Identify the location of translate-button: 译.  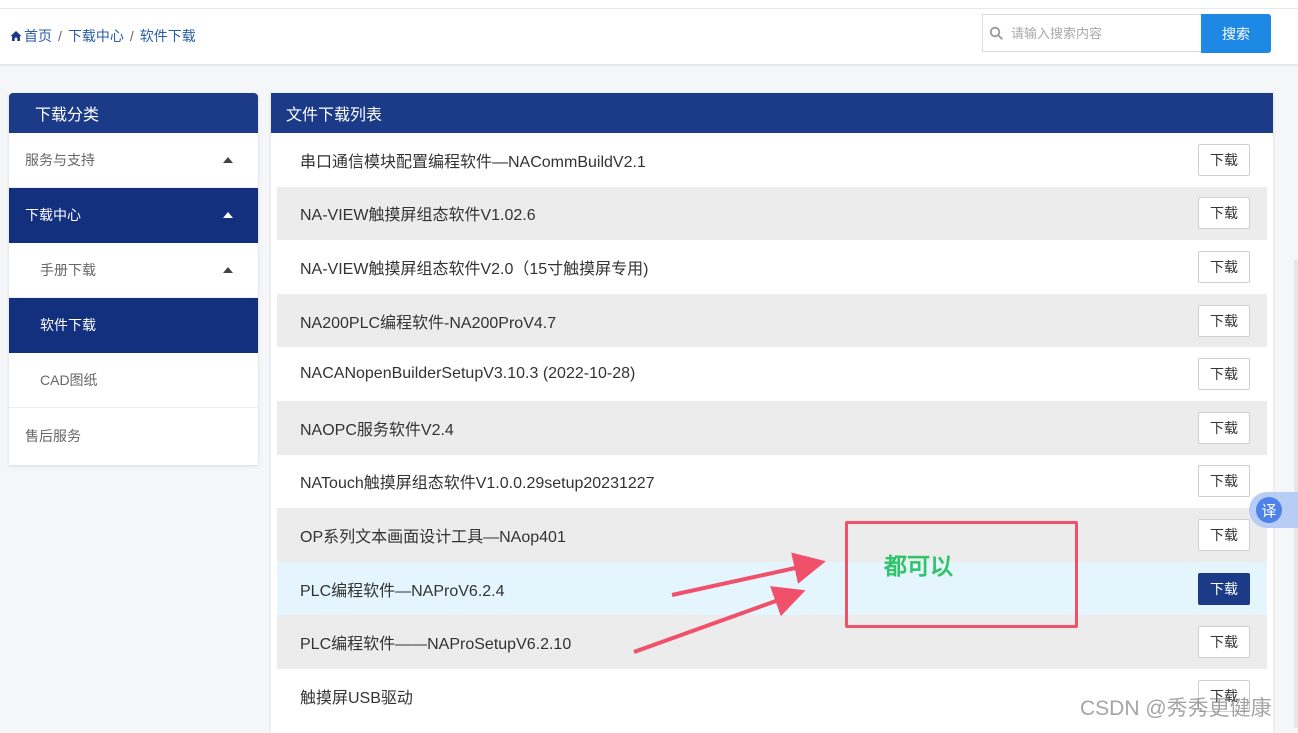
(1273, 510).